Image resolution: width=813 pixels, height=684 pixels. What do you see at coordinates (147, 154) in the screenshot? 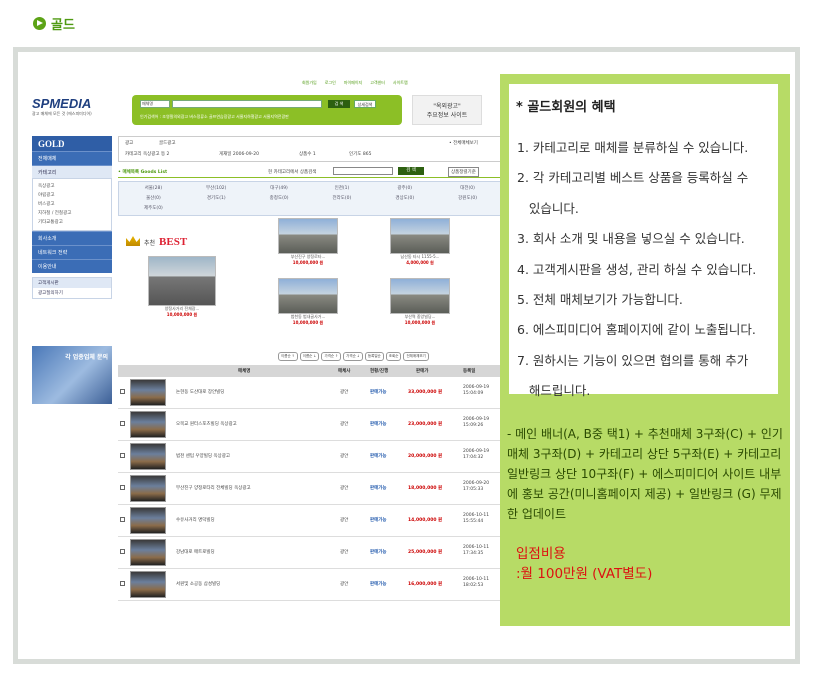
I see `info-cat-count: 카테고리 옥상광고 등 2` at bounding box center [147, 154].